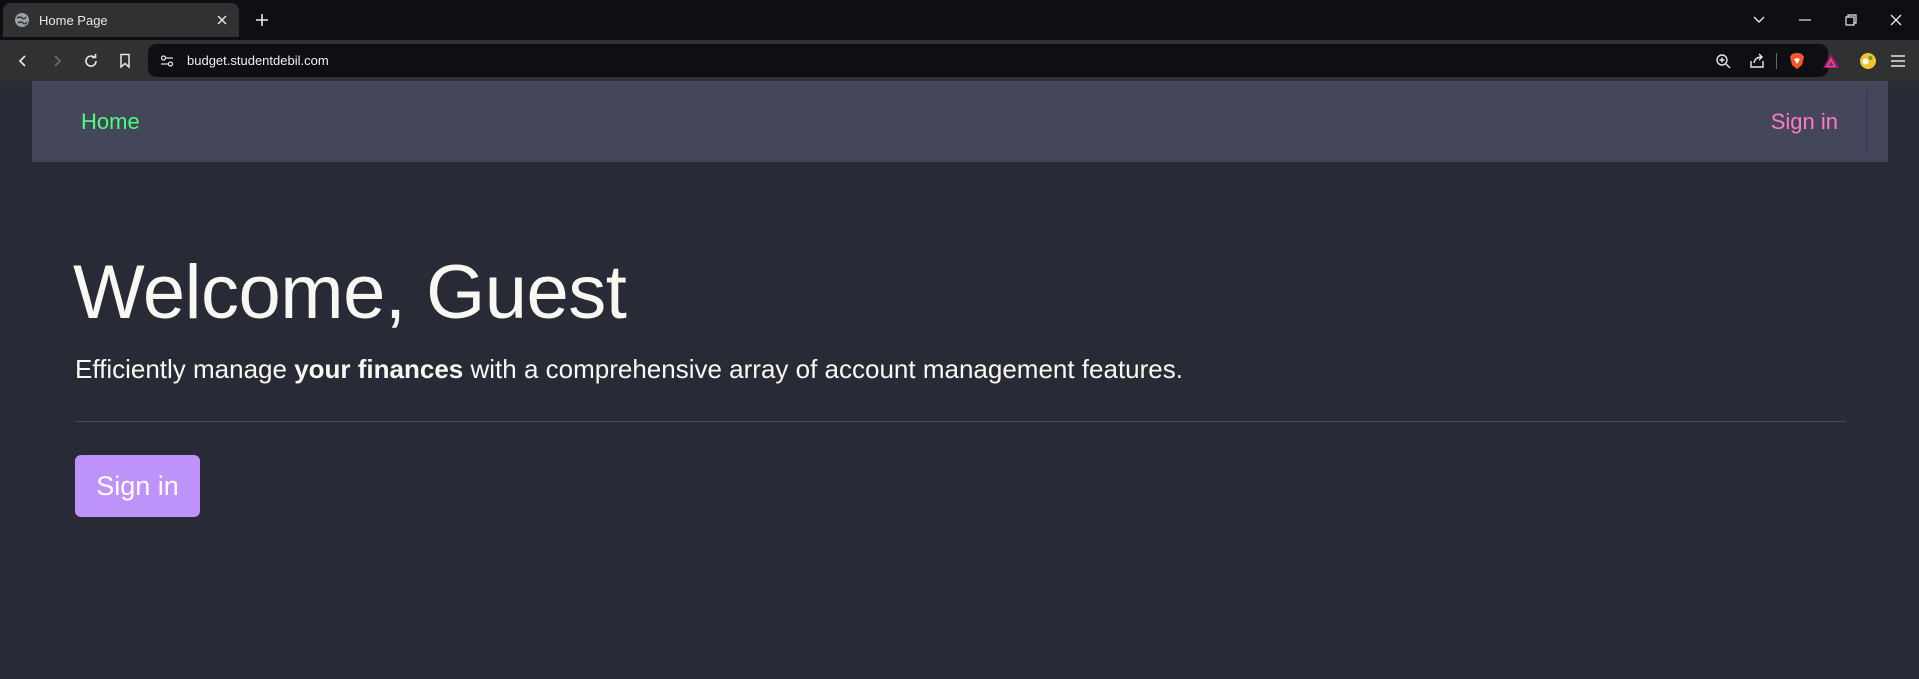  I want to click on restore-window-icon, so click(1851, 20).